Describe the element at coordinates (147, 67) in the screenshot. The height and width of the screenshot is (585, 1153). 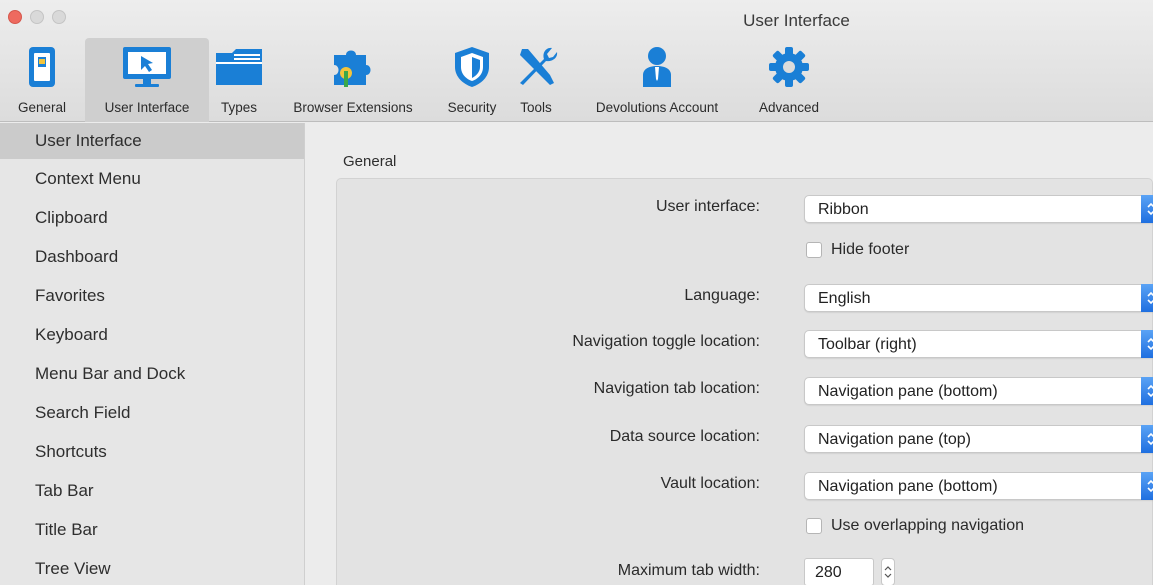
I see `monitor-cursor-icon` at that location.